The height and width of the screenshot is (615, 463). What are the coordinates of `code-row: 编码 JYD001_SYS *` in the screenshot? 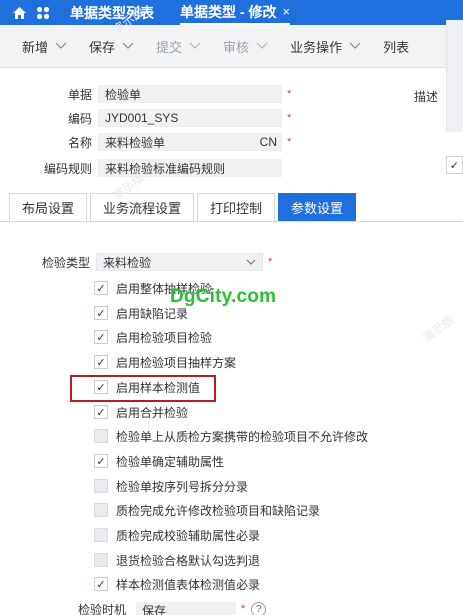 It's located at (145, 118).